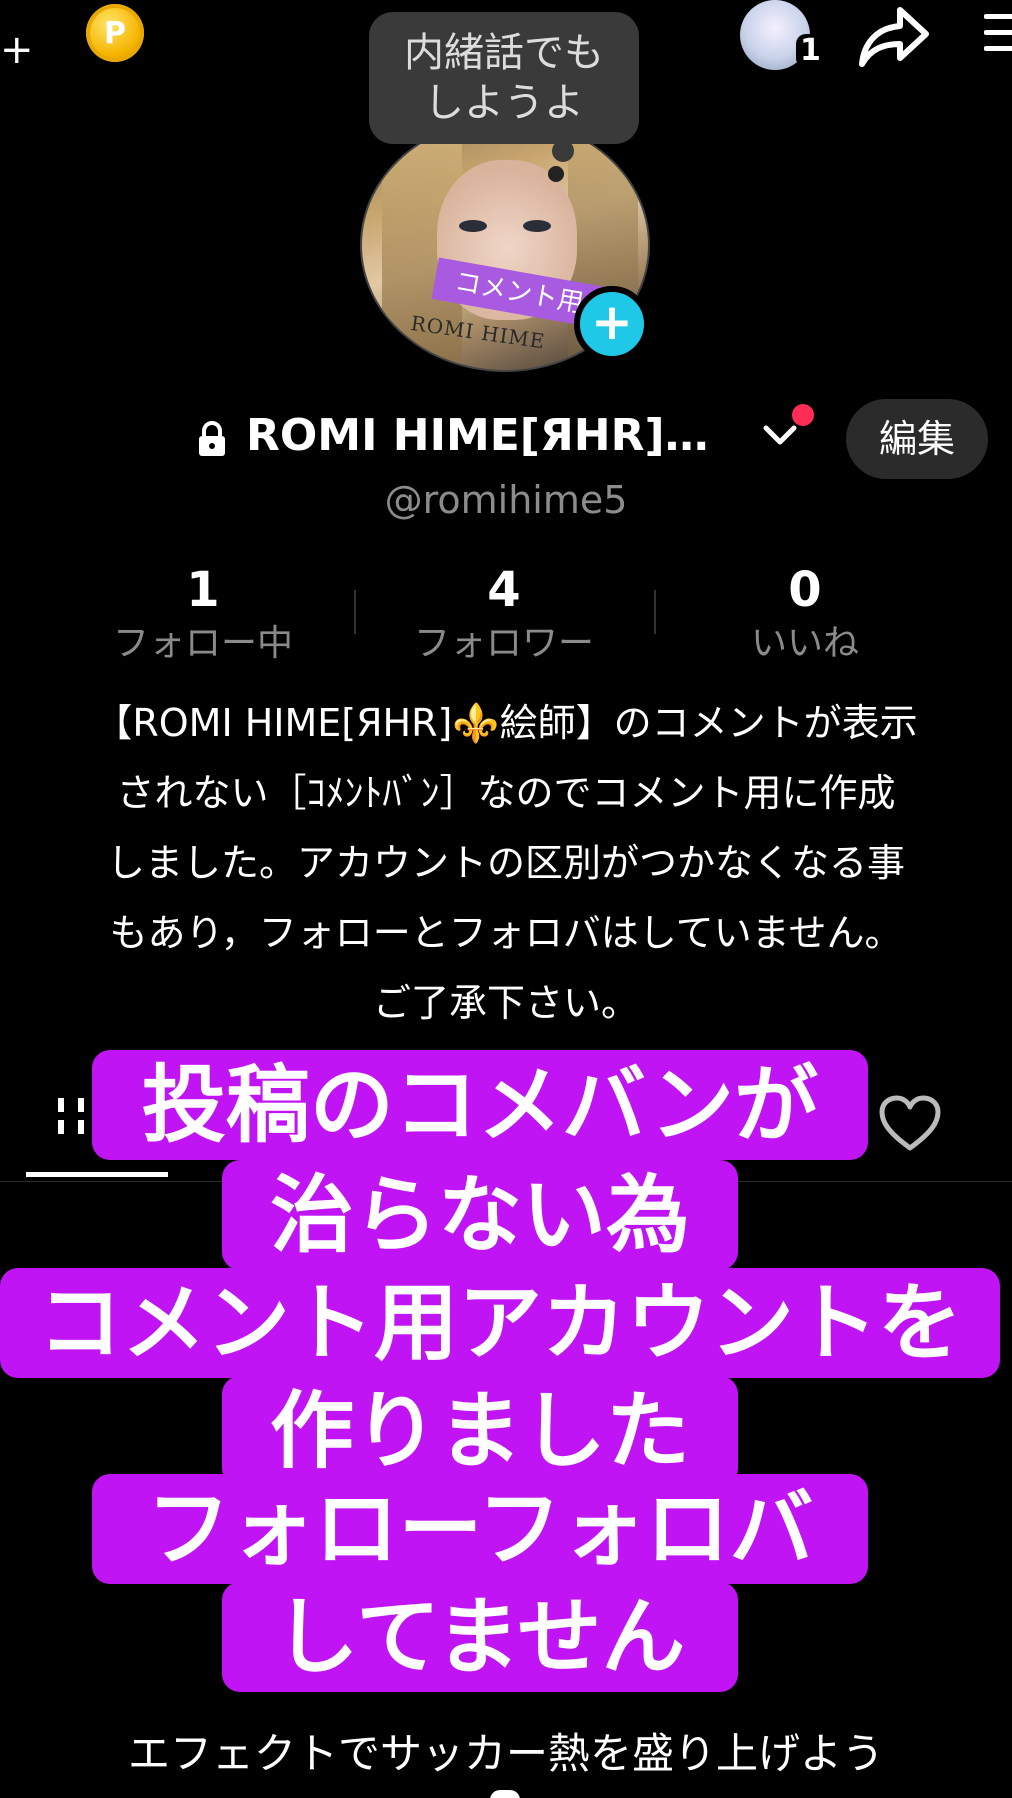 This screenshot has height=1798, width=1012. I want to click on videos-tab-icon, so click(71, 1120).